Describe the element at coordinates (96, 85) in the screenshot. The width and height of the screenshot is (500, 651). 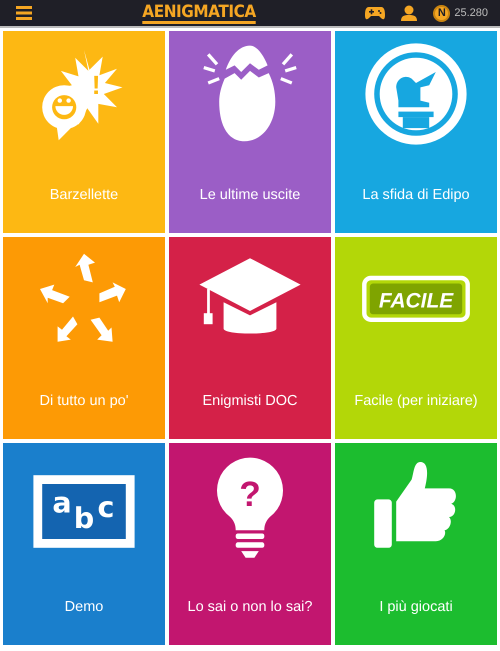
I see `exclamation-mark: !` at that location.